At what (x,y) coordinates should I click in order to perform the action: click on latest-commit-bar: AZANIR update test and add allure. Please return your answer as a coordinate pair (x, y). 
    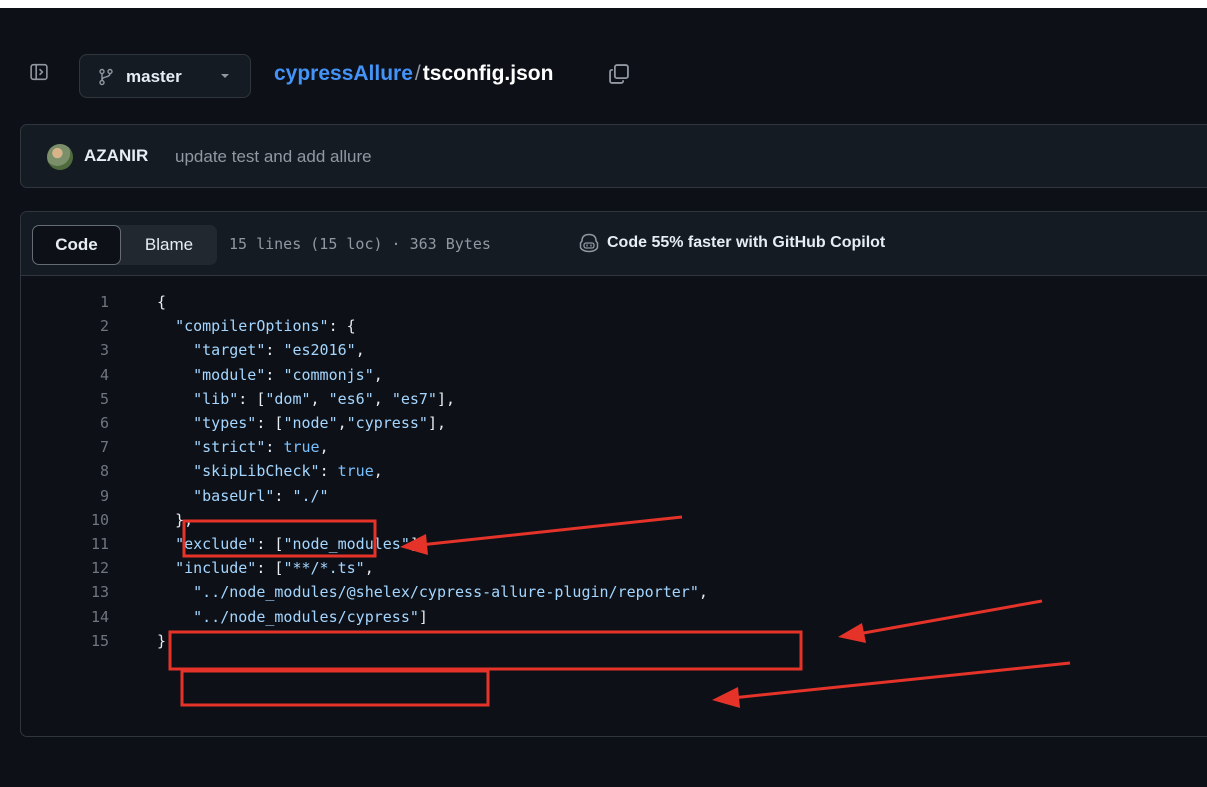
    Looking at the image, I should click on (613, 156).